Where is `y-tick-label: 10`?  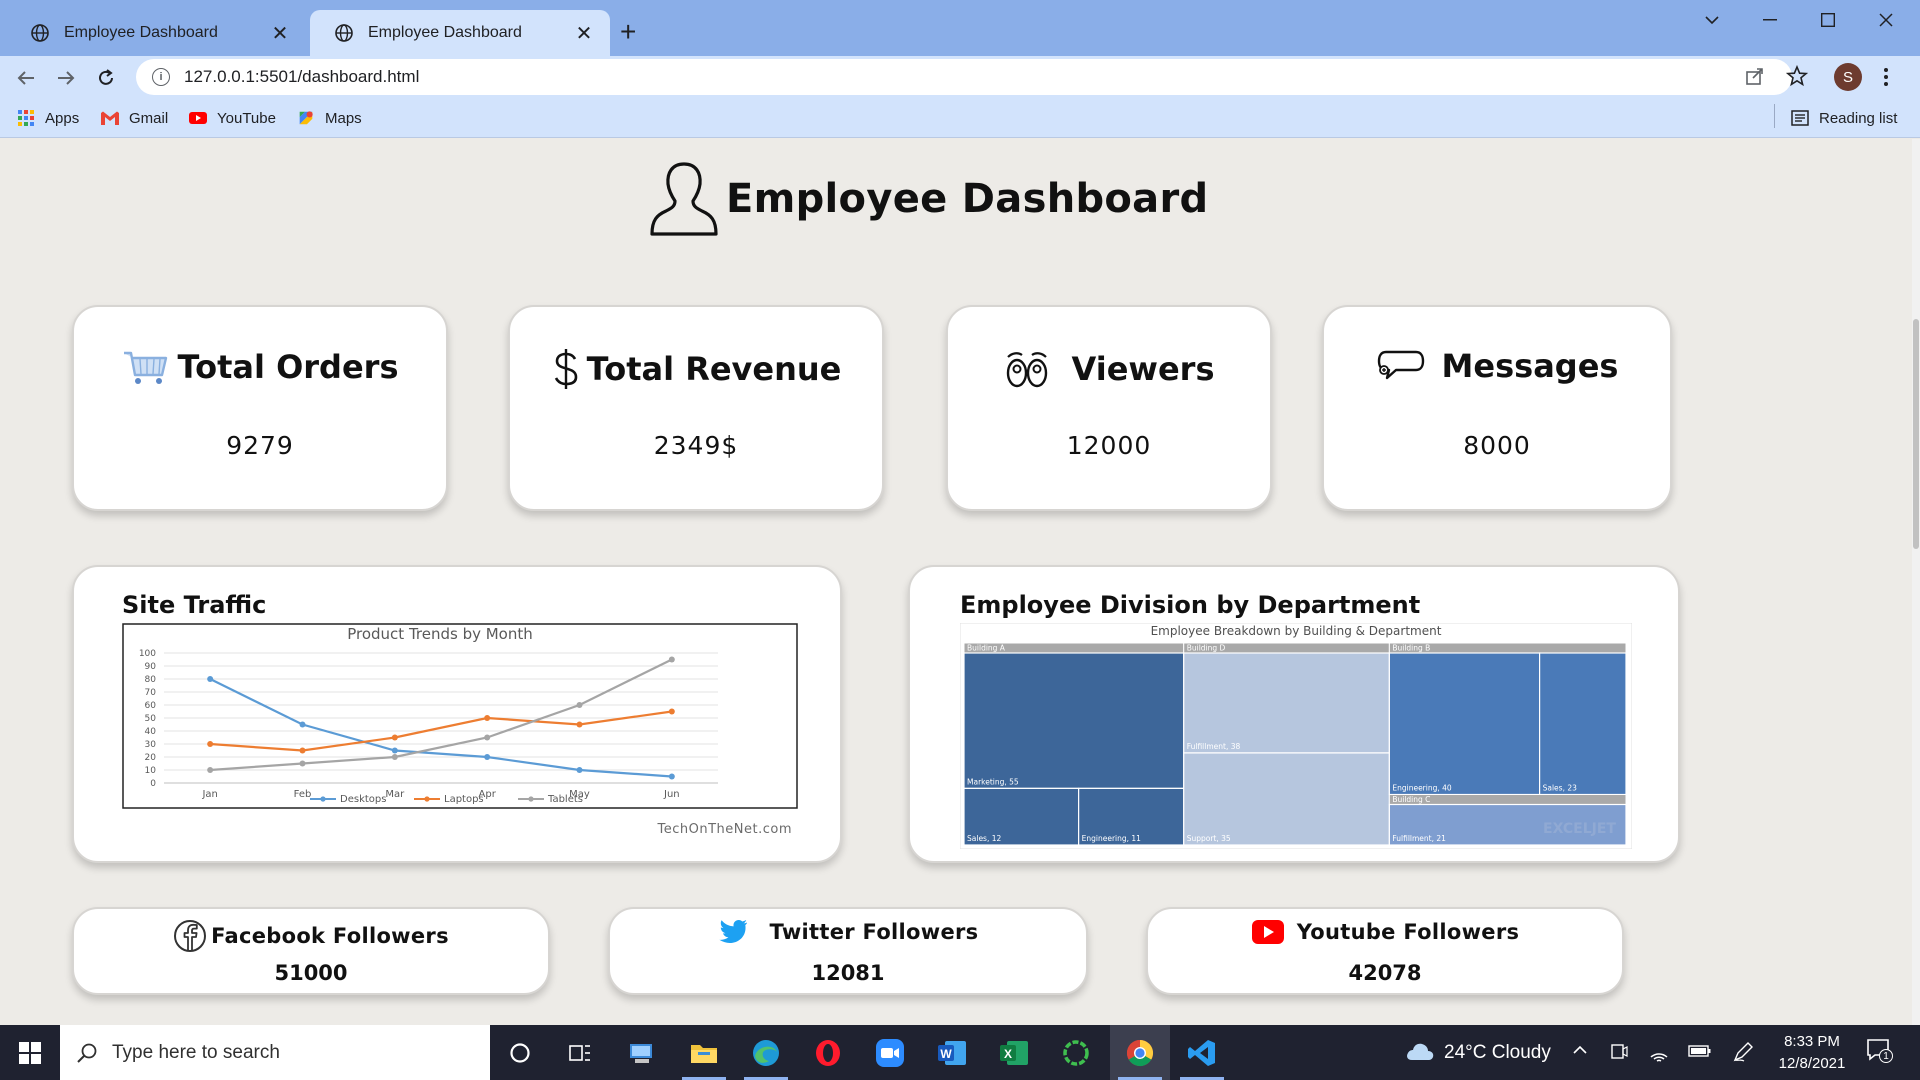
y-tick-label: 10 is located at coordinates (151, 771).